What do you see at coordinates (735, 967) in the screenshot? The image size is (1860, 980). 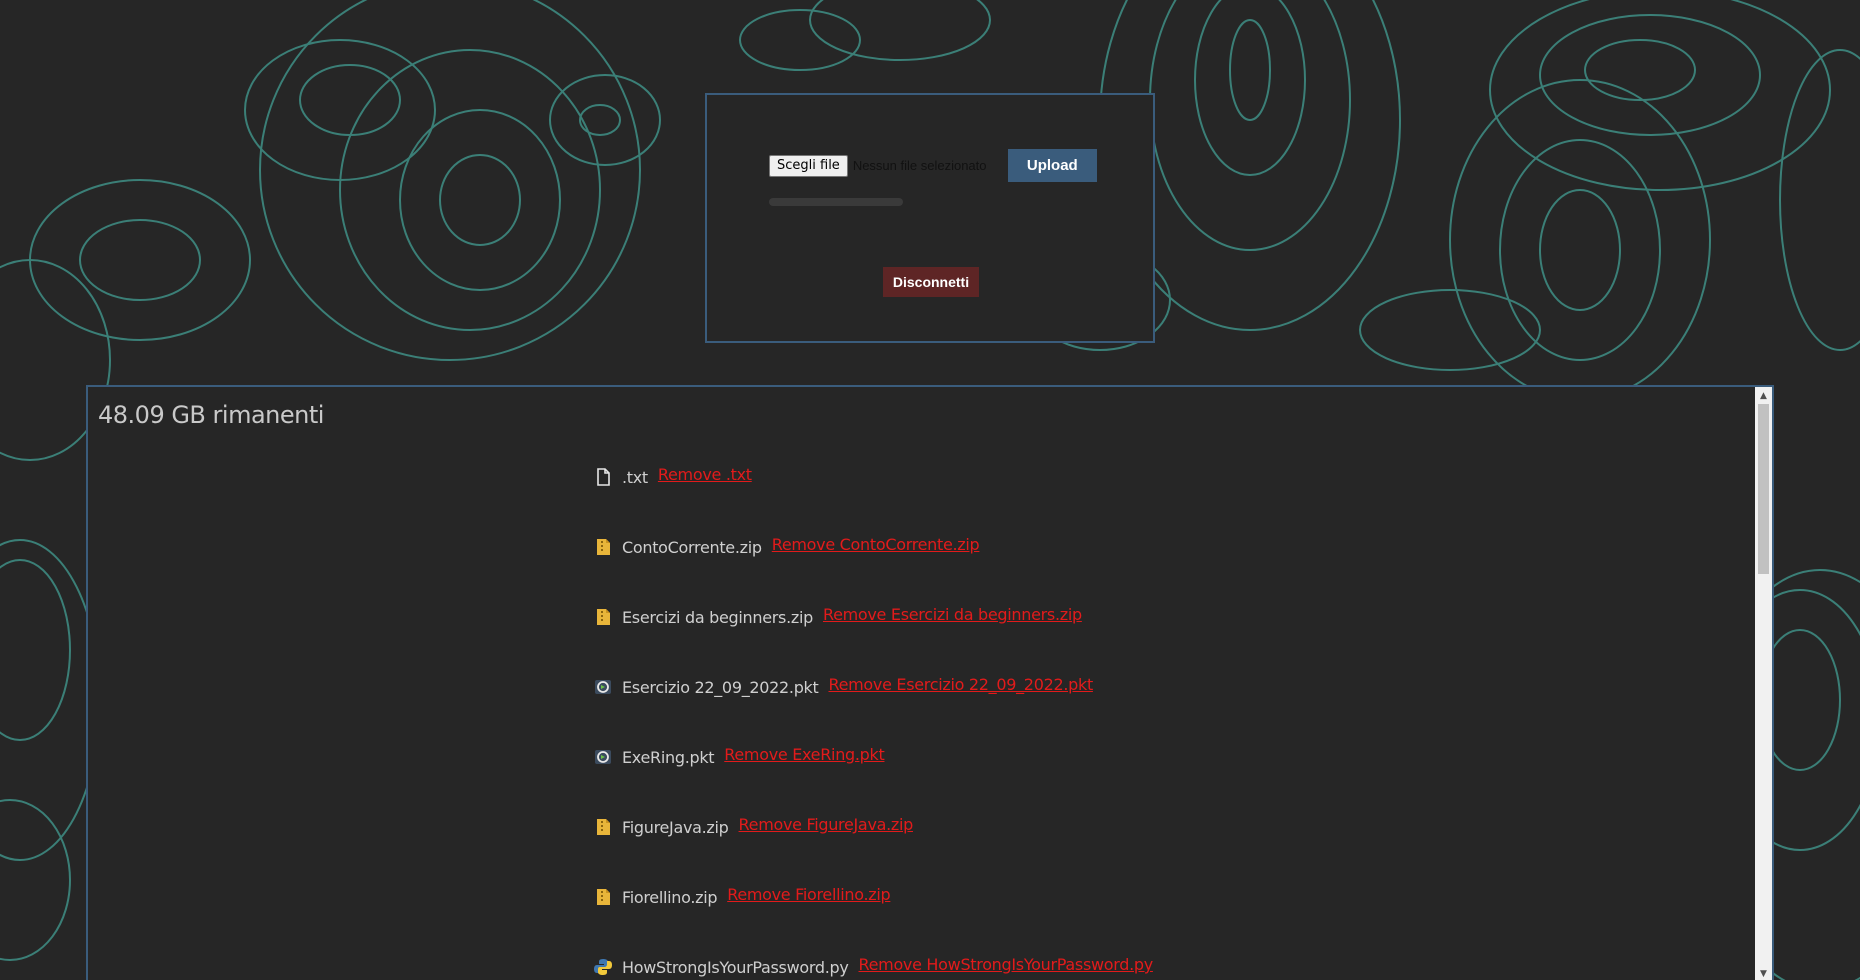 I see `file-name: HowStrongIsYourPassword.py` at bounding box center [735, 967].